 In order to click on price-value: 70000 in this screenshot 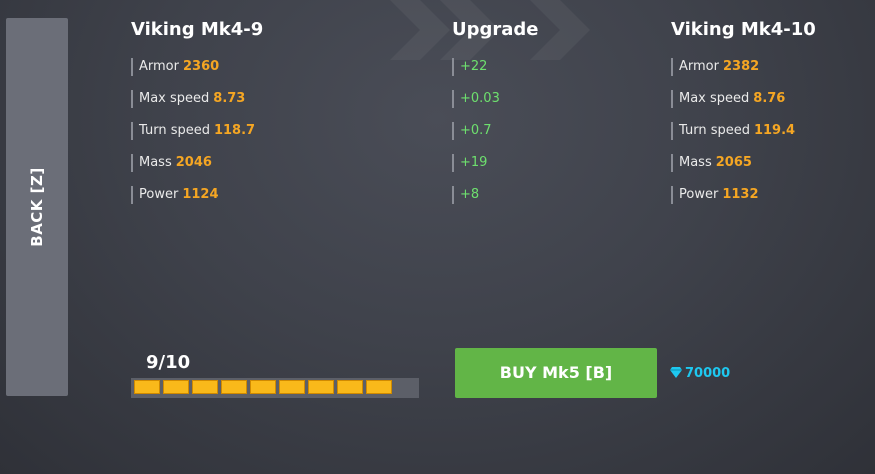, I will do `click(708, 373)`.